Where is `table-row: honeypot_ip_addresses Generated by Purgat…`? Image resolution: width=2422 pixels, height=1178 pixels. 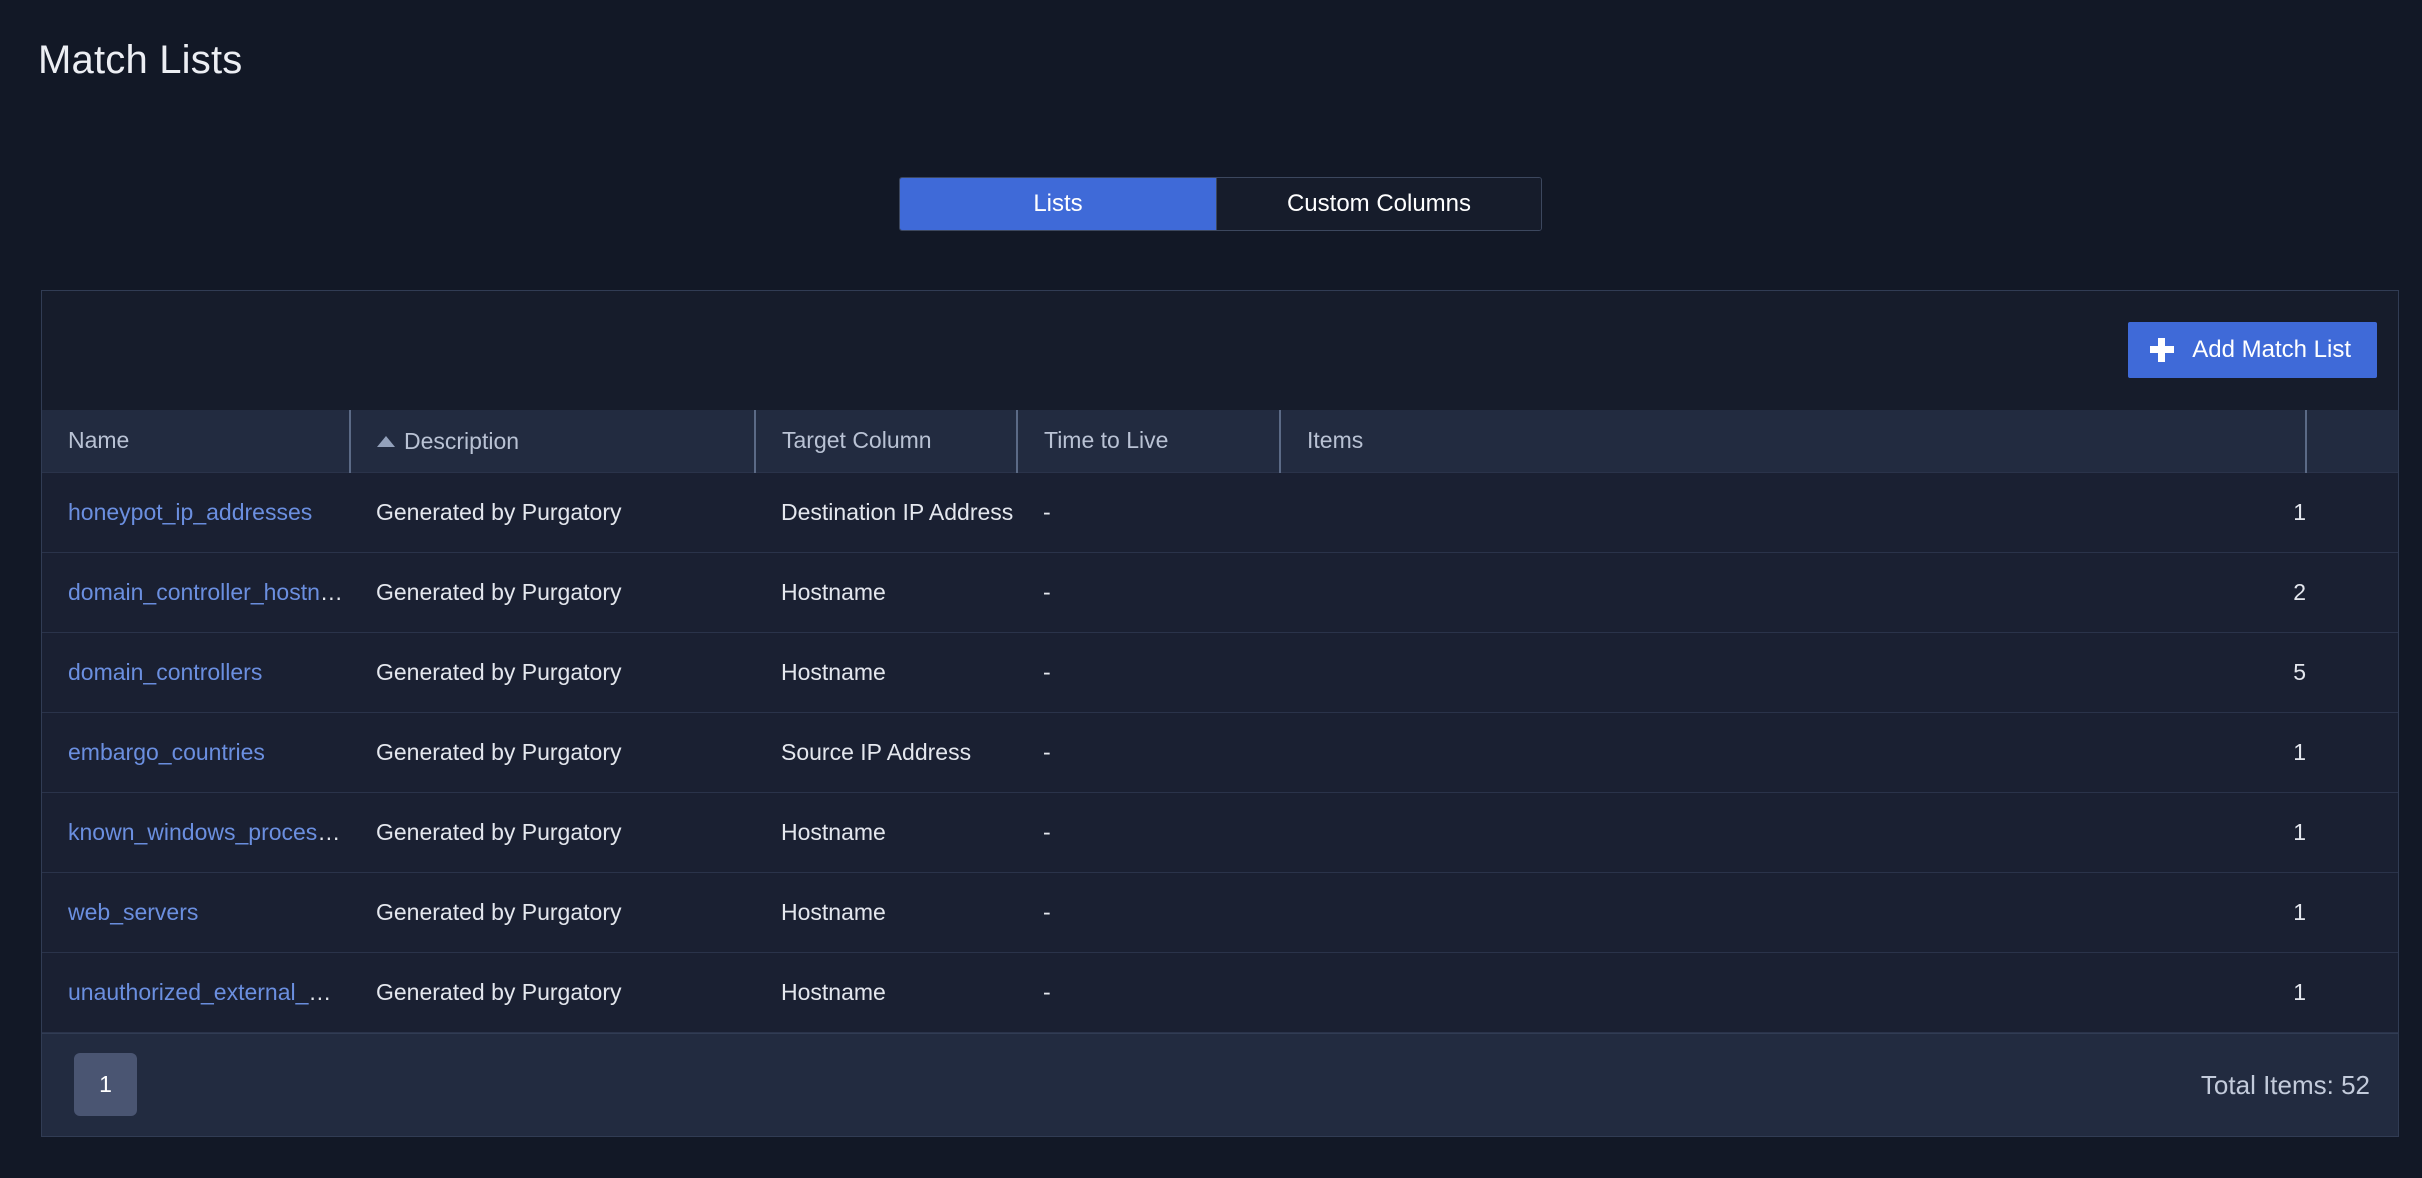
table-row: honeypot_ip_addresses Generated by Purgat… is located at coordinates (1220, 512).